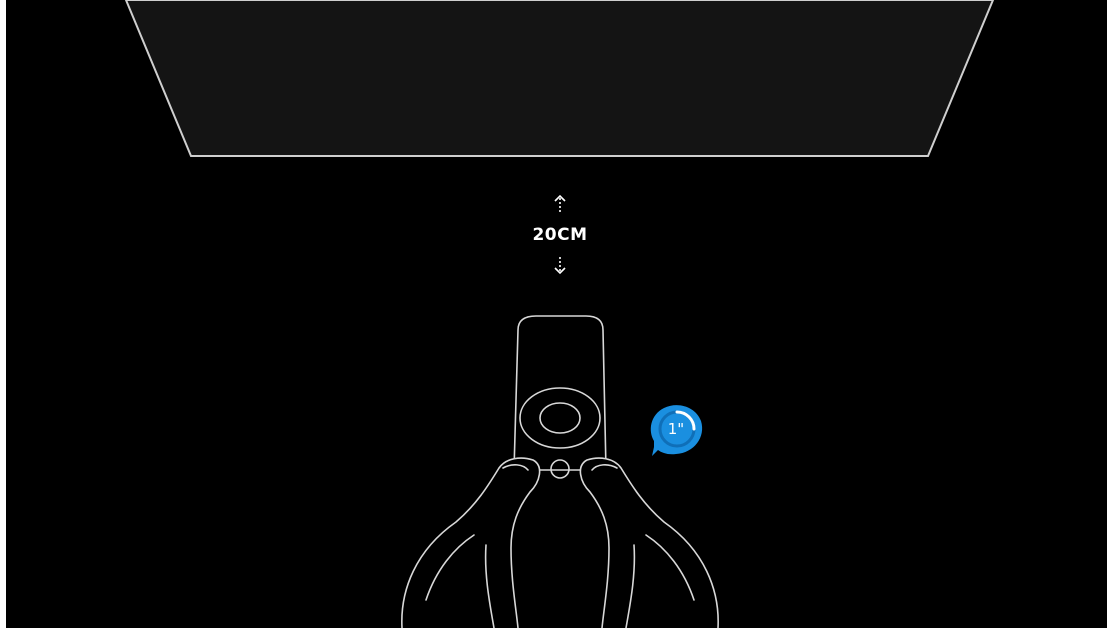 The image size is (1113, 628). I want to click on hands-illustration, so click(560, 542).